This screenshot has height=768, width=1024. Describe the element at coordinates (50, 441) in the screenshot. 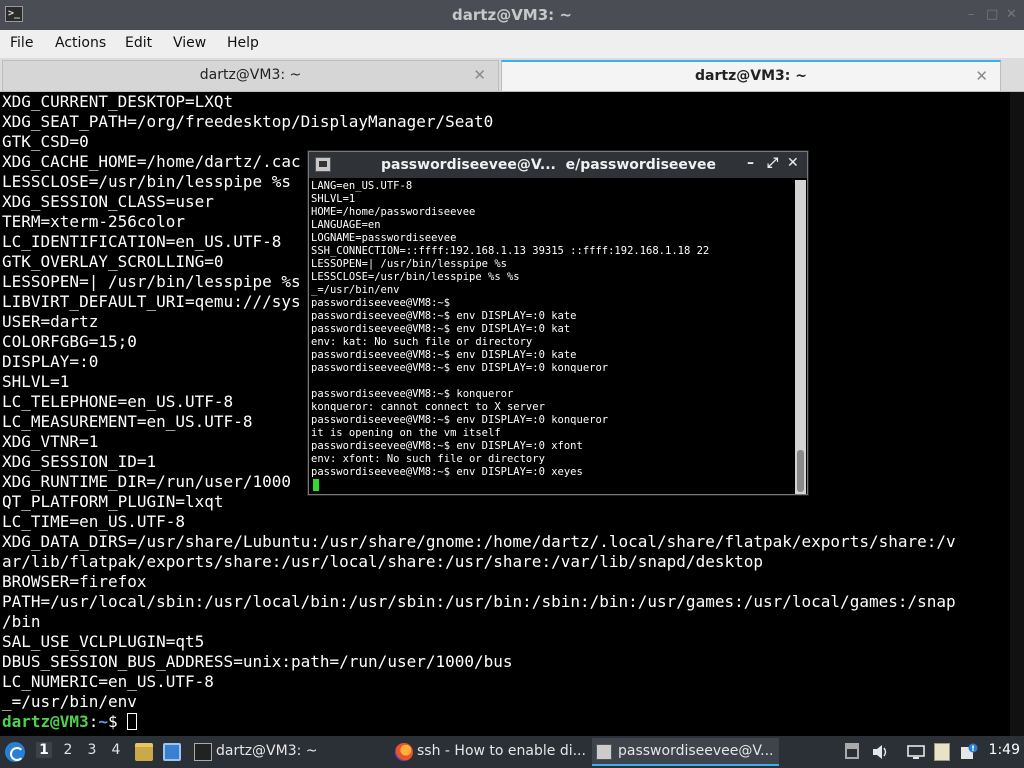

I see `terminal-line: XDG_VTNR=1` at that location.